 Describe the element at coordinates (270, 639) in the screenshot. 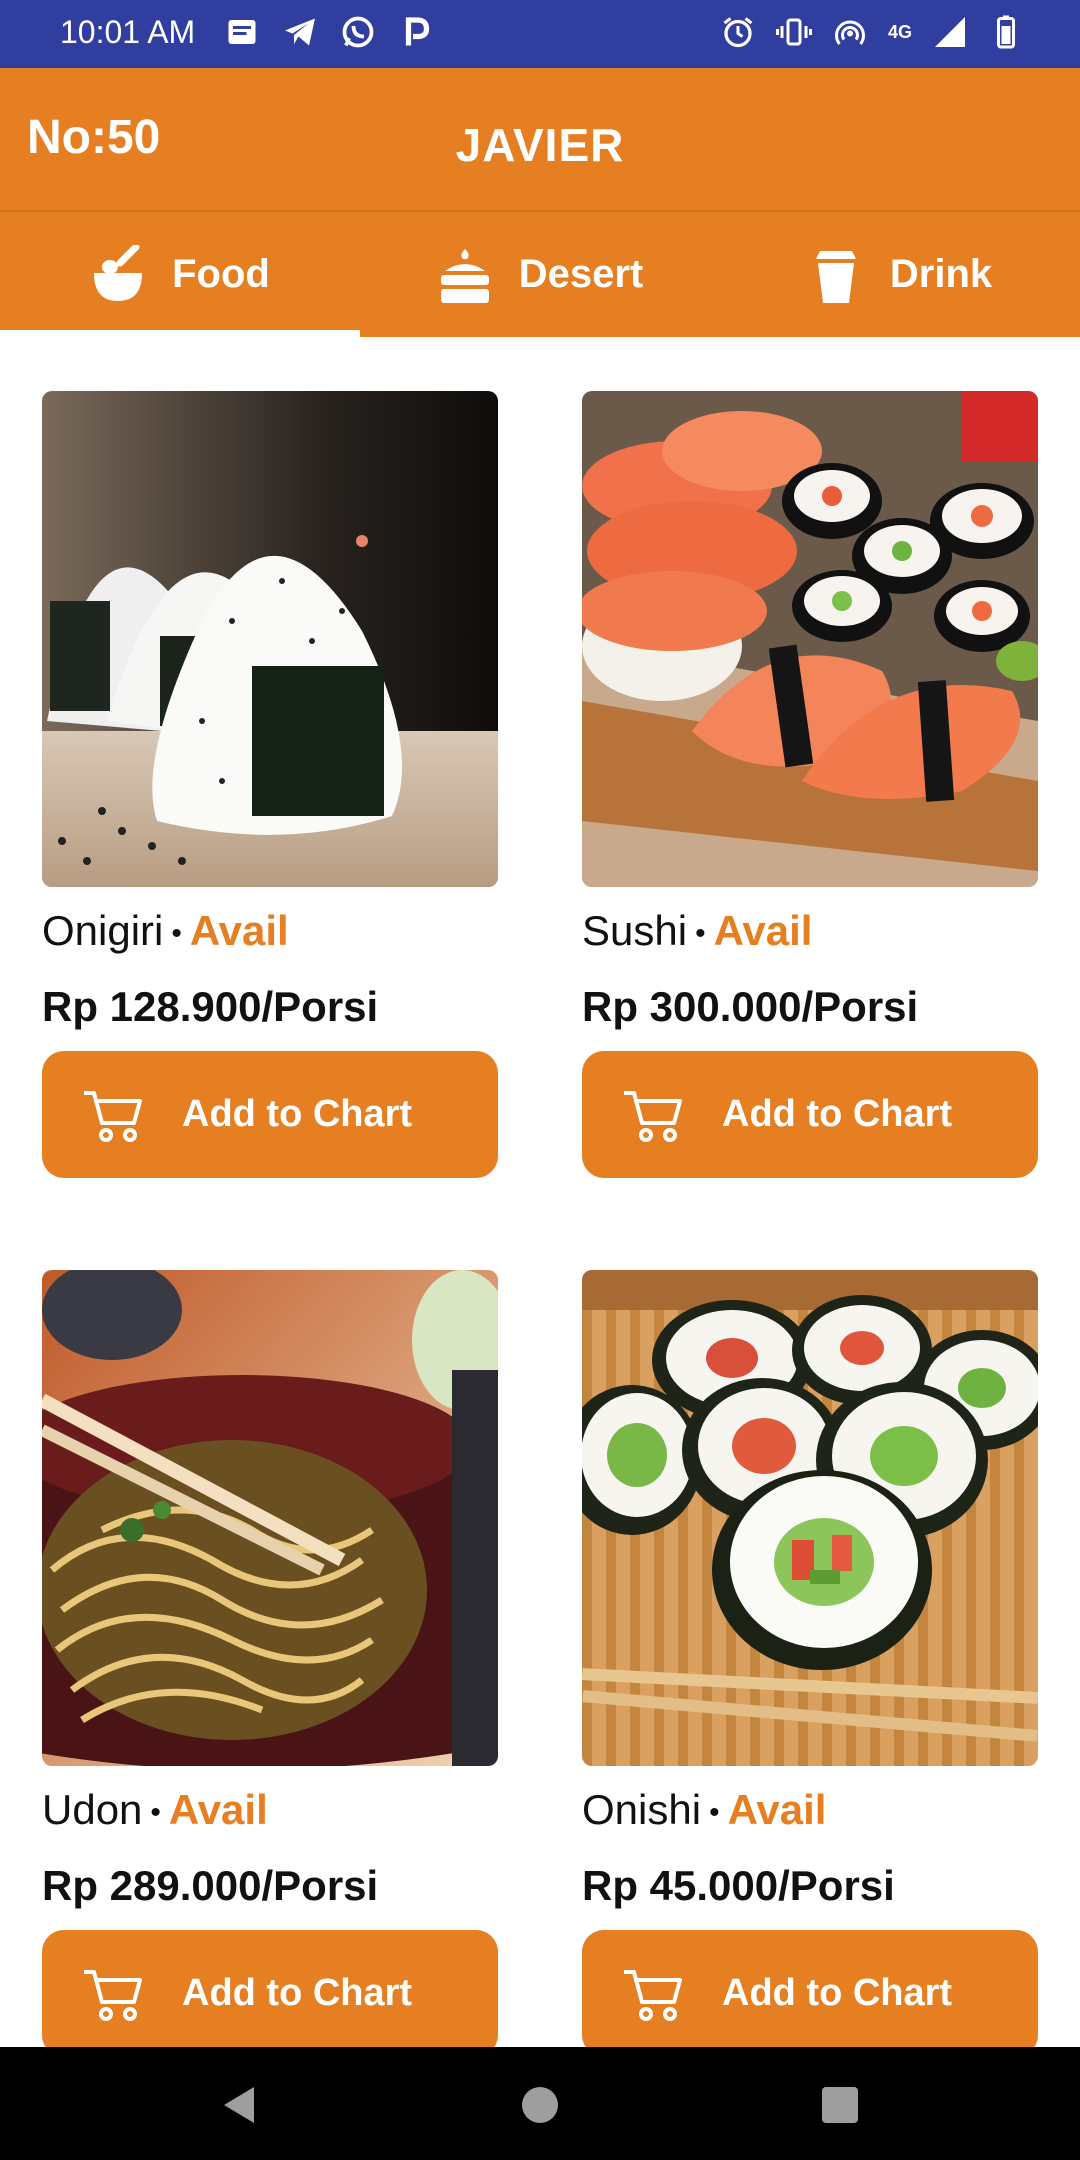

I see `onigiri-image` at that location.